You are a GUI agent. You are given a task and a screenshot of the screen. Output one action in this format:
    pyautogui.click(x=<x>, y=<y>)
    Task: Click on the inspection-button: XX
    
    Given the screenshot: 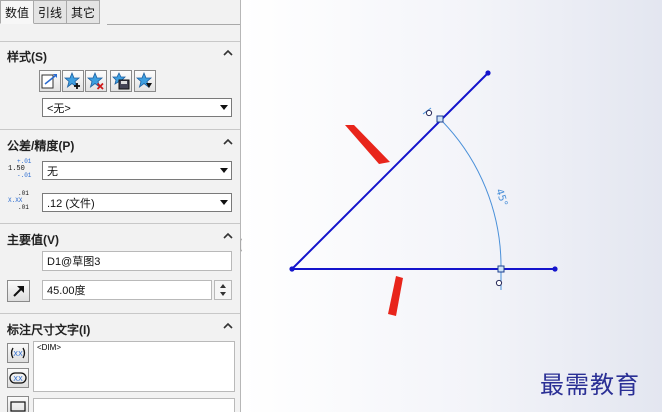 What is the action you would take?
    pyautogui.click(x=18, y=378)
    